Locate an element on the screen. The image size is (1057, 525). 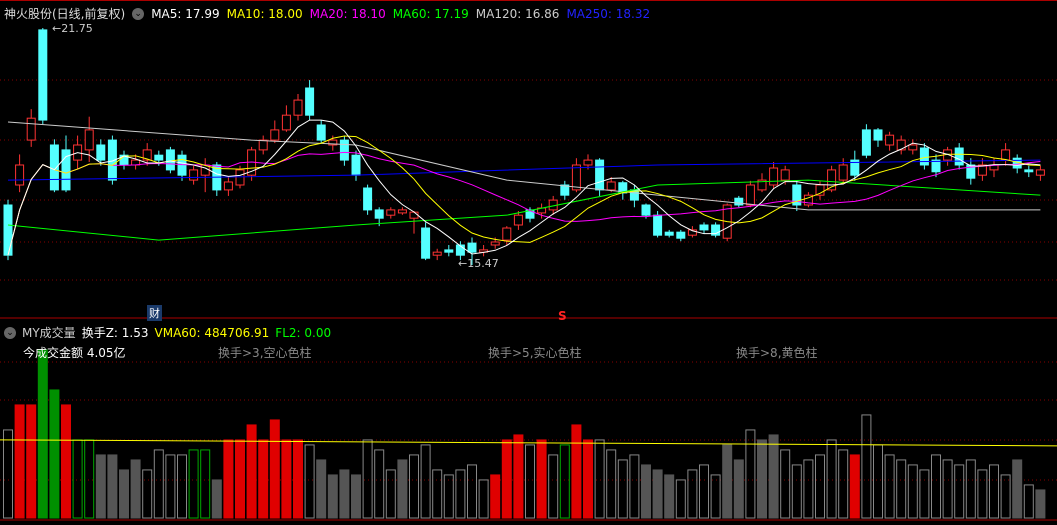
signal-marker: S is located at coordinates (562, 316).